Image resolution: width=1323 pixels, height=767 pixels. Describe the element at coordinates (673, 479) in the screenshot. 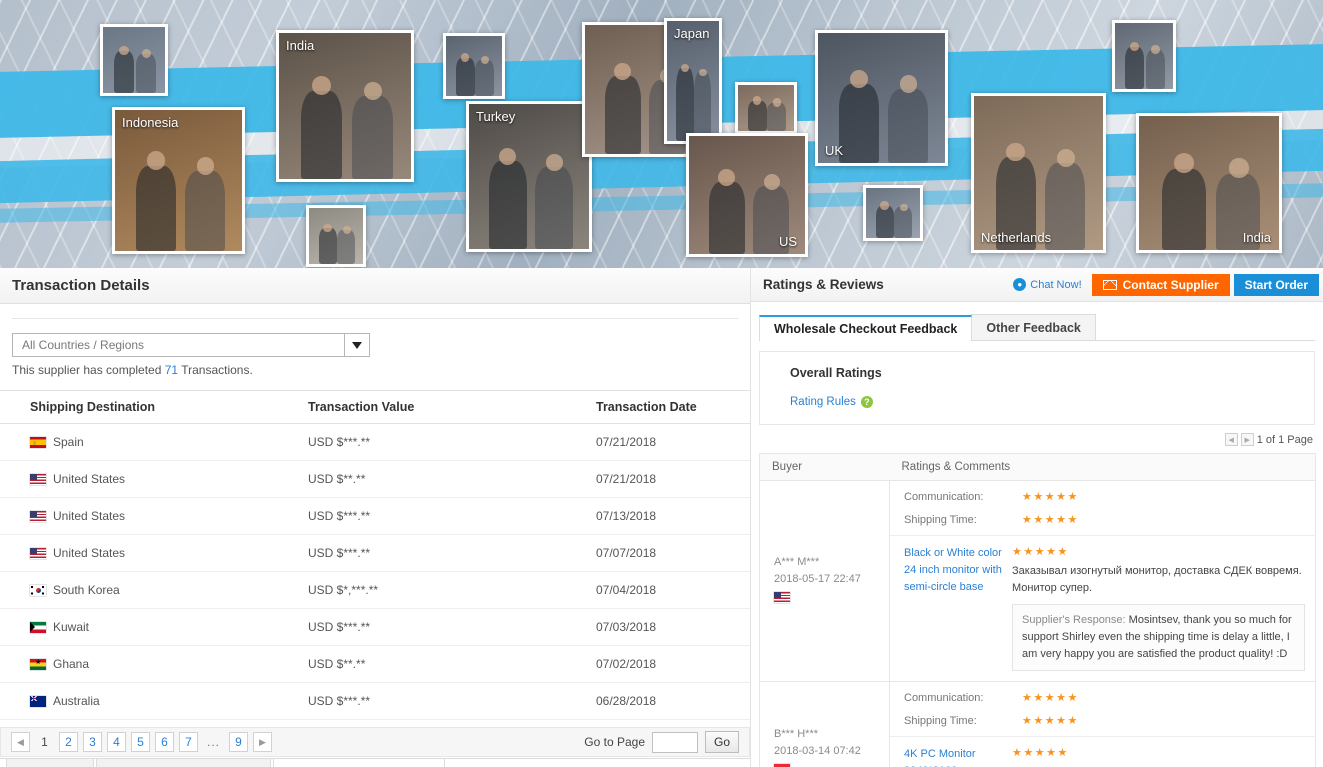

I see `cell-transaction-date: 07/21/2018` at that location.